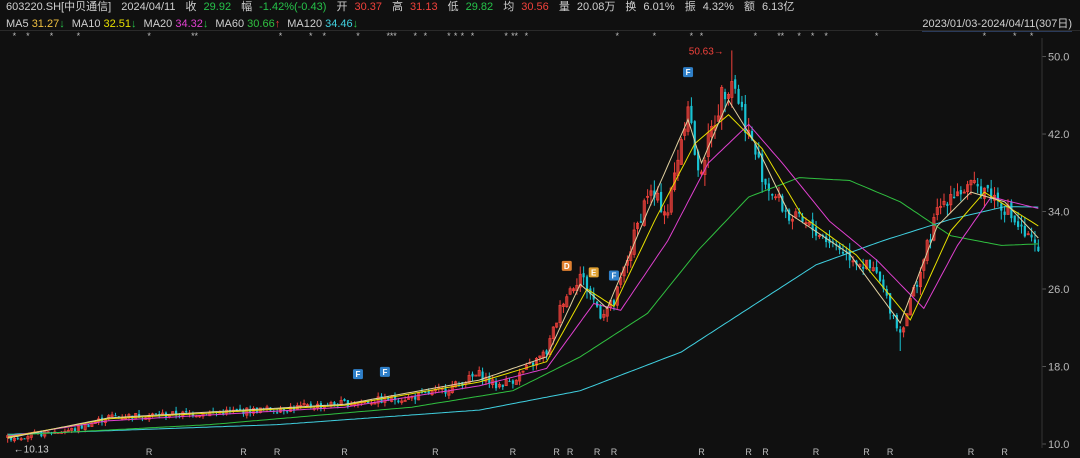 The image size is (1080, 458). Describe the element at coordinates (690, 7) in the screenshot. I see `amplitude-label: 振` at that location.